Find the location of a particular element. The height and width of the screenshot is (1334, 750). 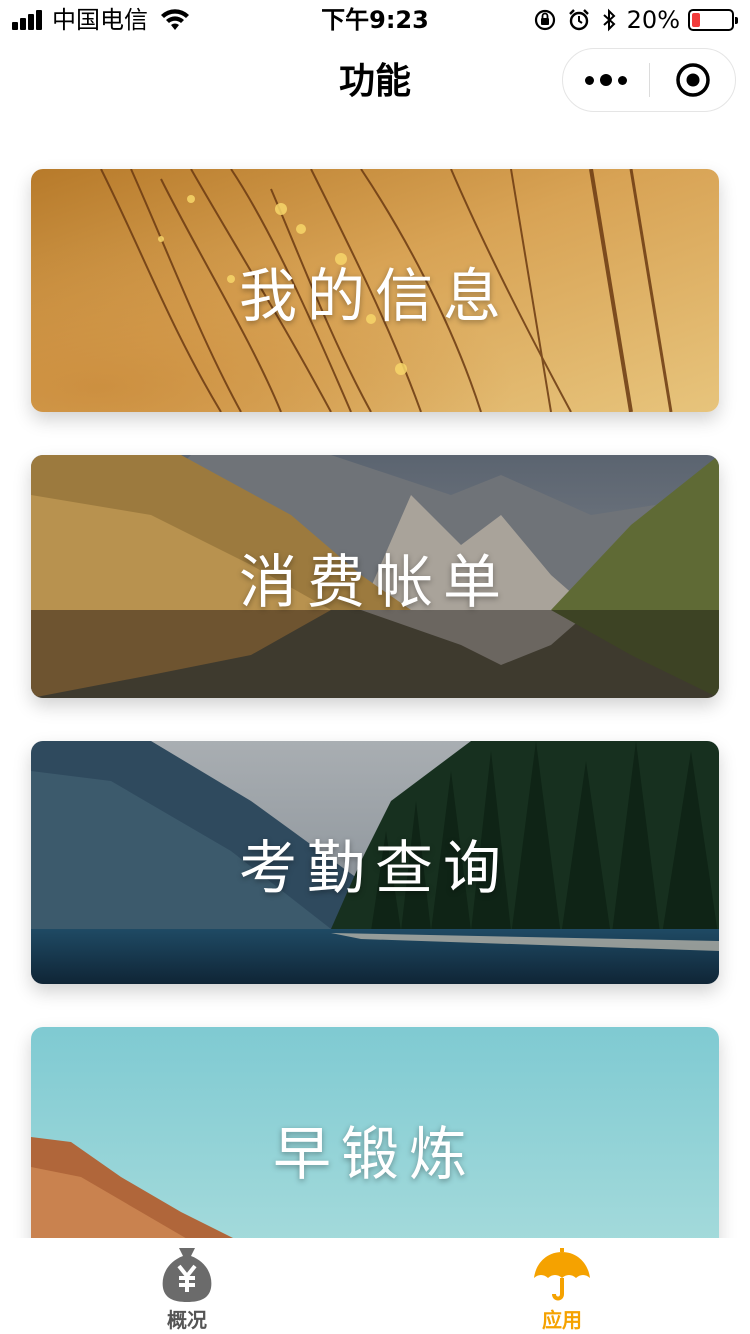

tab-overview: 概况 is located at coordinates (187, 1286).